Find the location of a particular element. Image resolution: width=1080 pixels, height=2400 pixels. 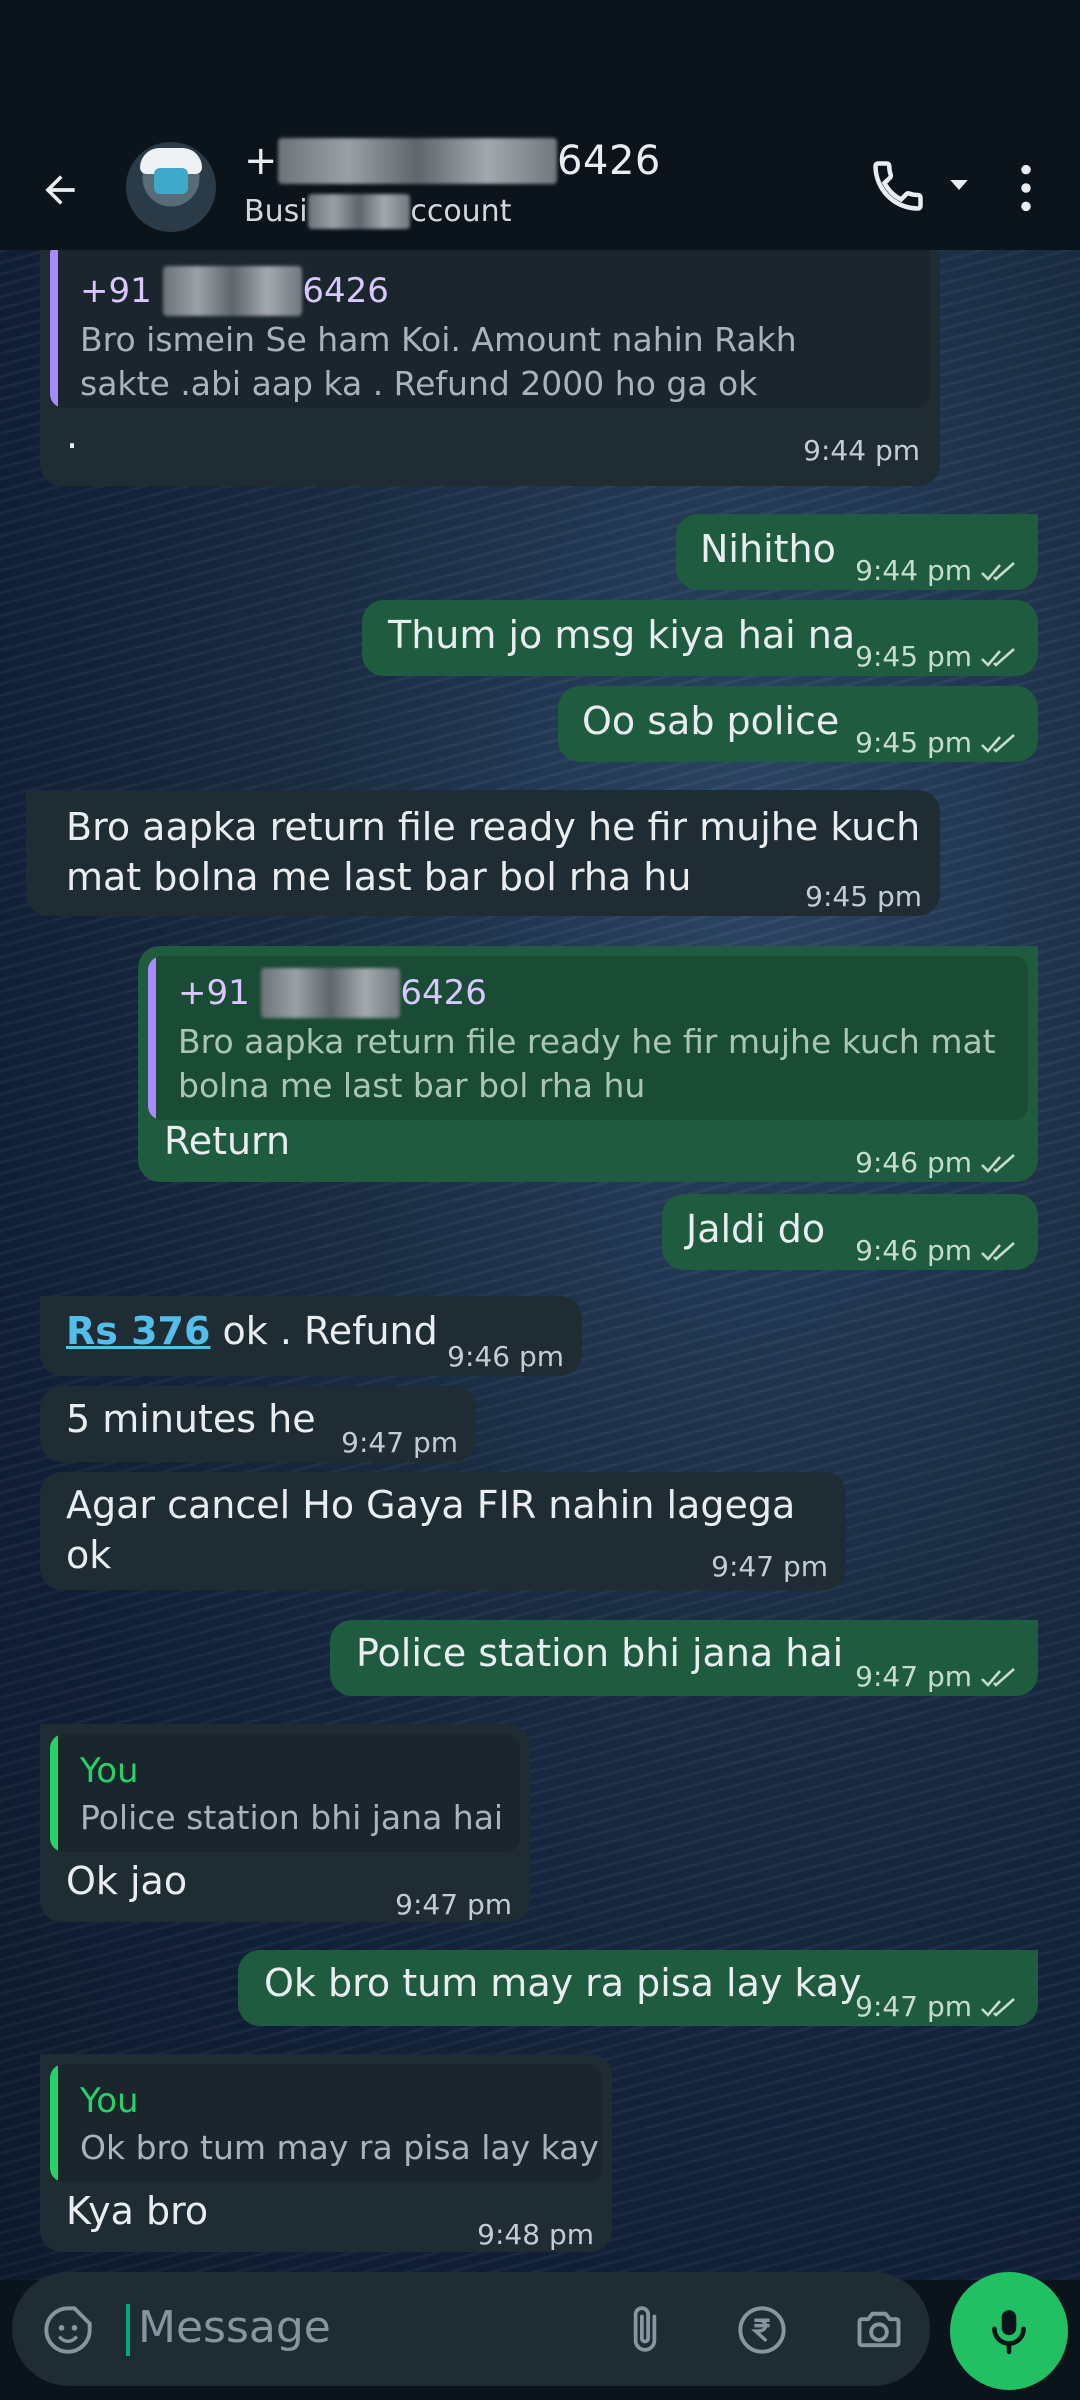

mic-icon is located at coordinates (1009, 2332).